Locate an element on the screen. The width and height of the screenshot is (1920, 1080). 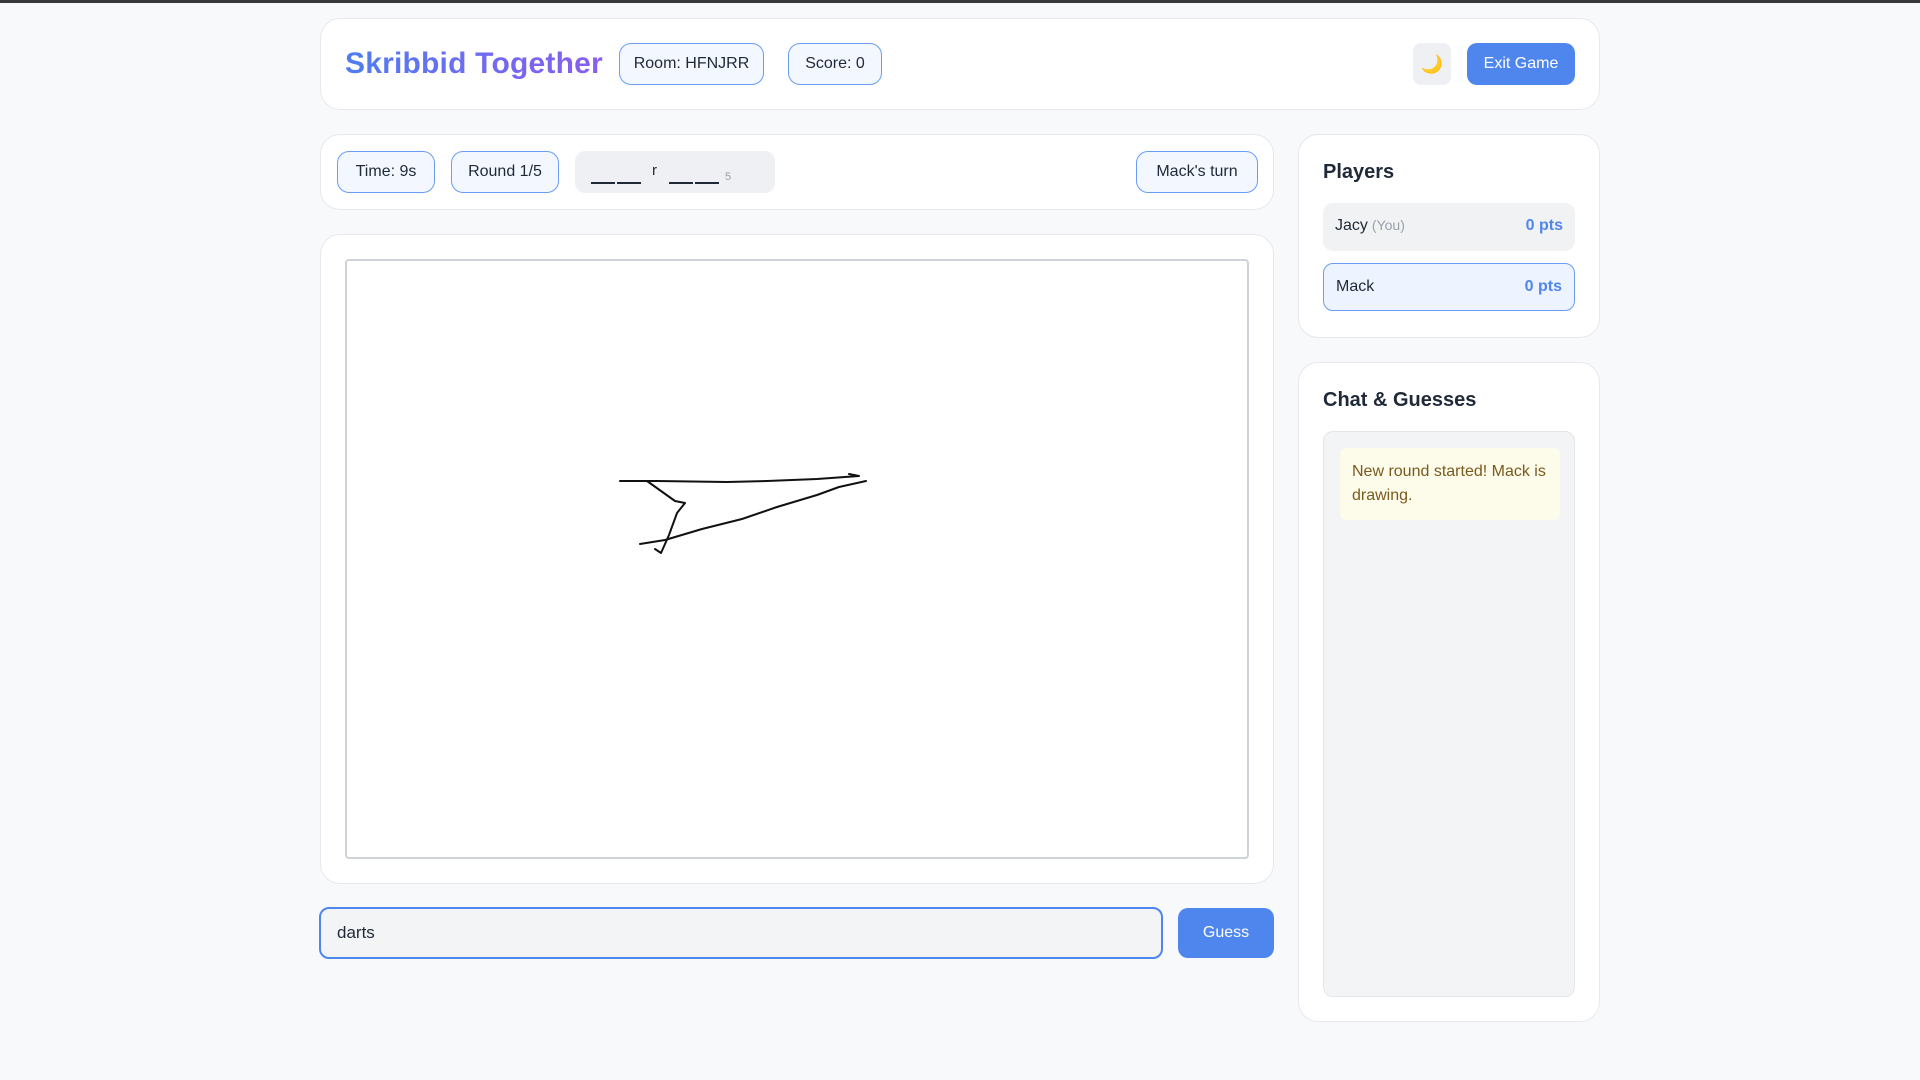
chat-title: Chat & Guesses is located at coordinates (1400, 400).